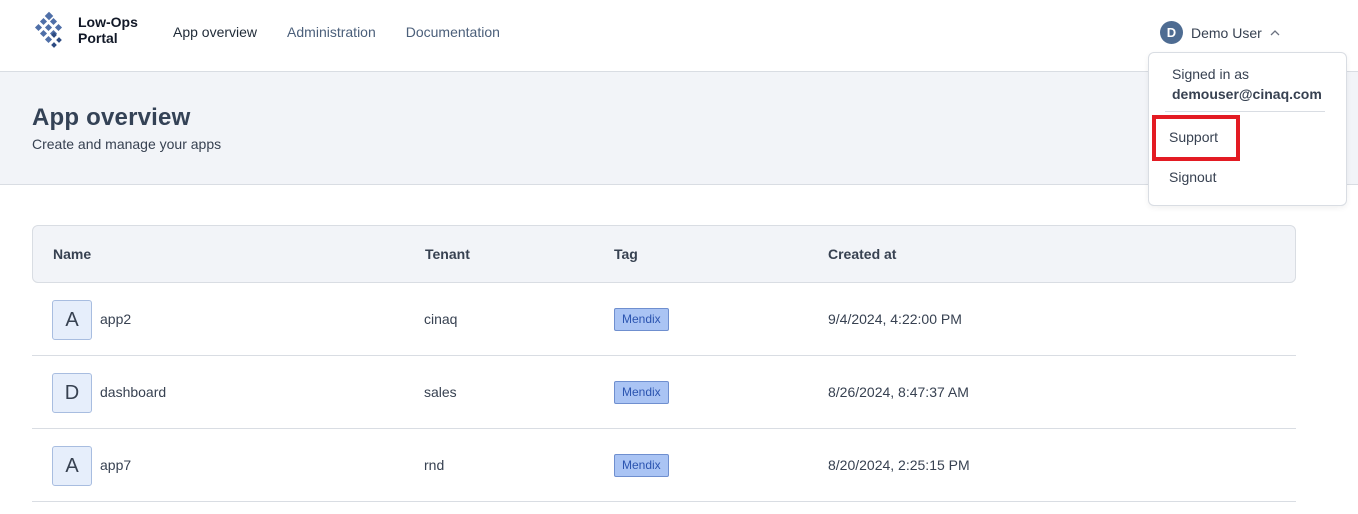 This screenshot has height=514, width=1358. I want to click on app-tenant: sales, so click(440, 392).